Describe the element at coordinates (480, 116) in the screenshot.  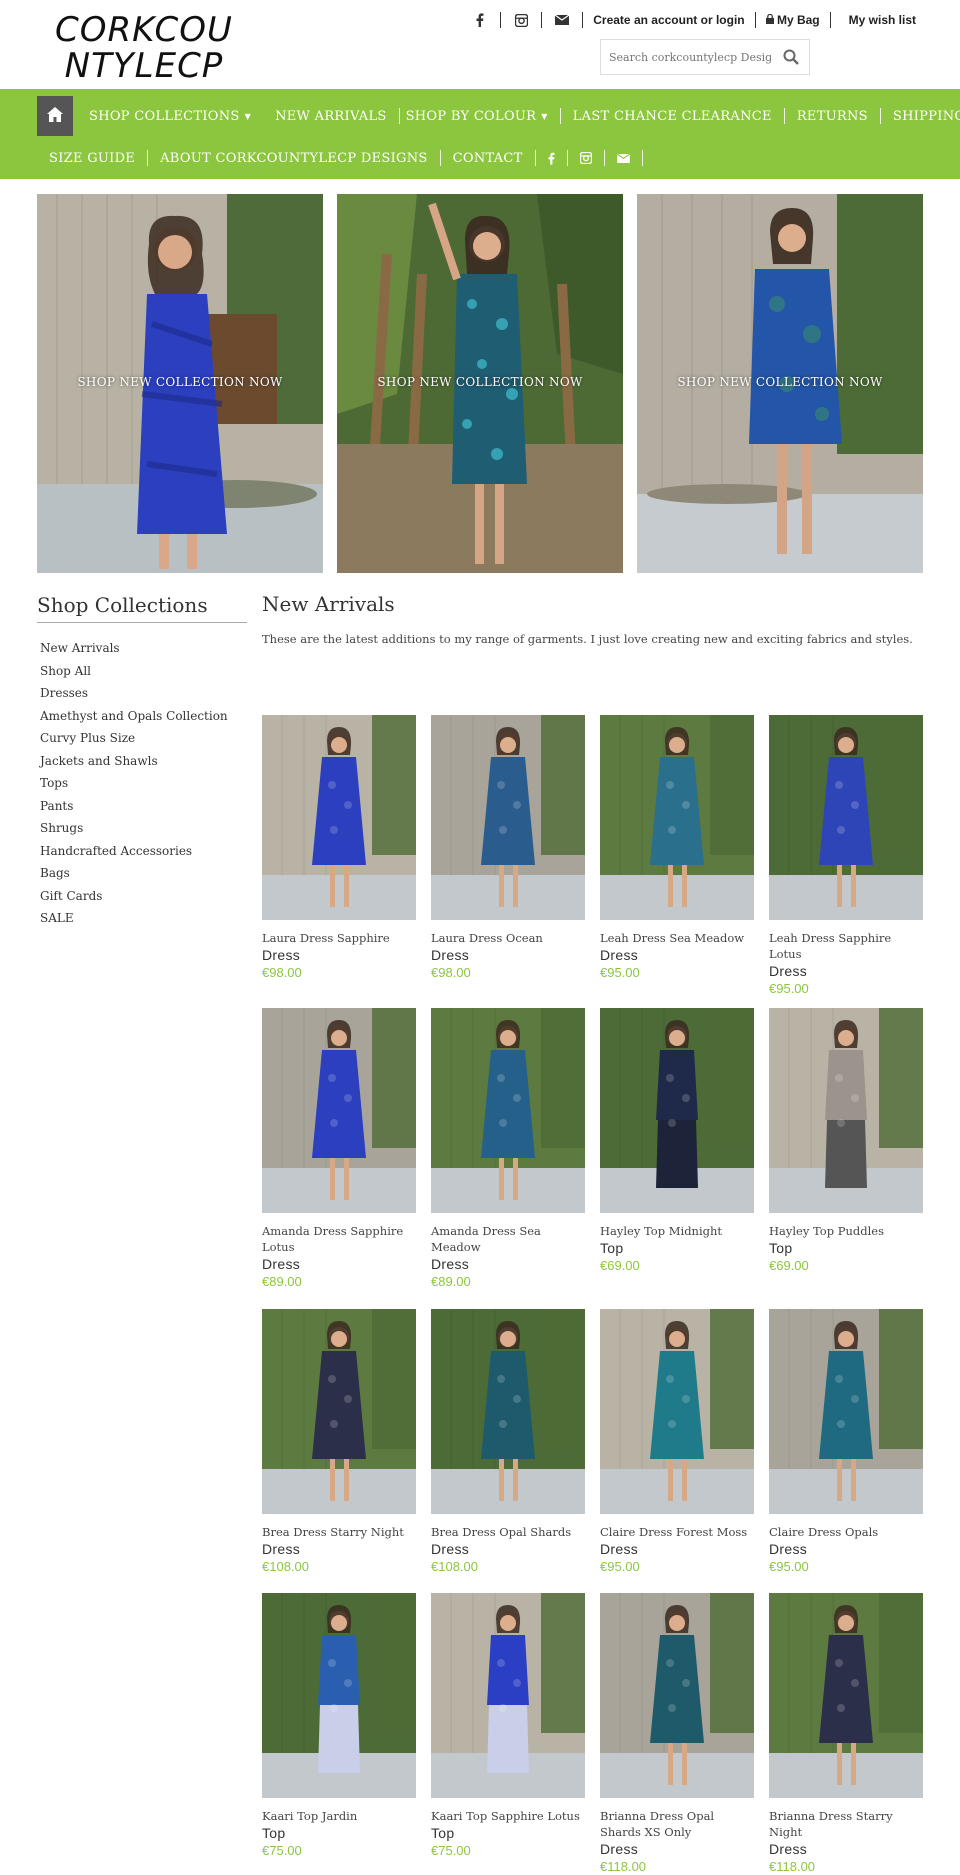
I see `nav-shop-by-colour: SHOP BY COLOUR ▼` at that location.